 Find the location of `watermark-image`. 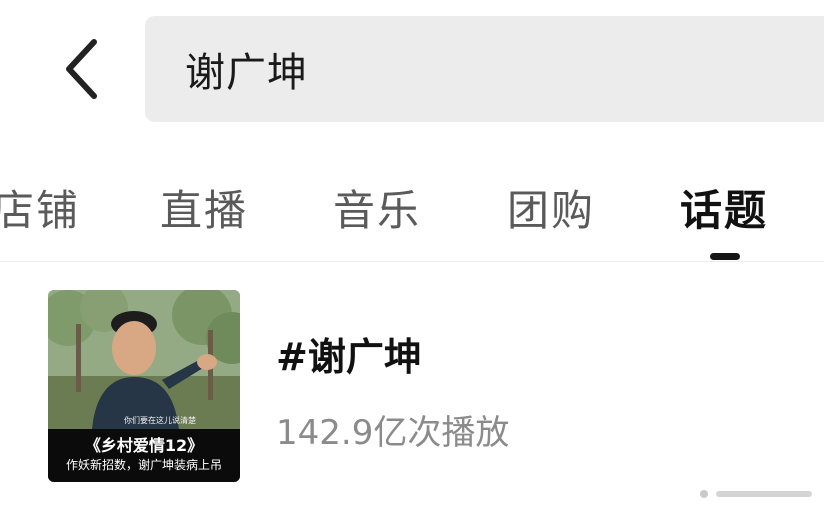

watermark-image is located at coordinates (756, 494).